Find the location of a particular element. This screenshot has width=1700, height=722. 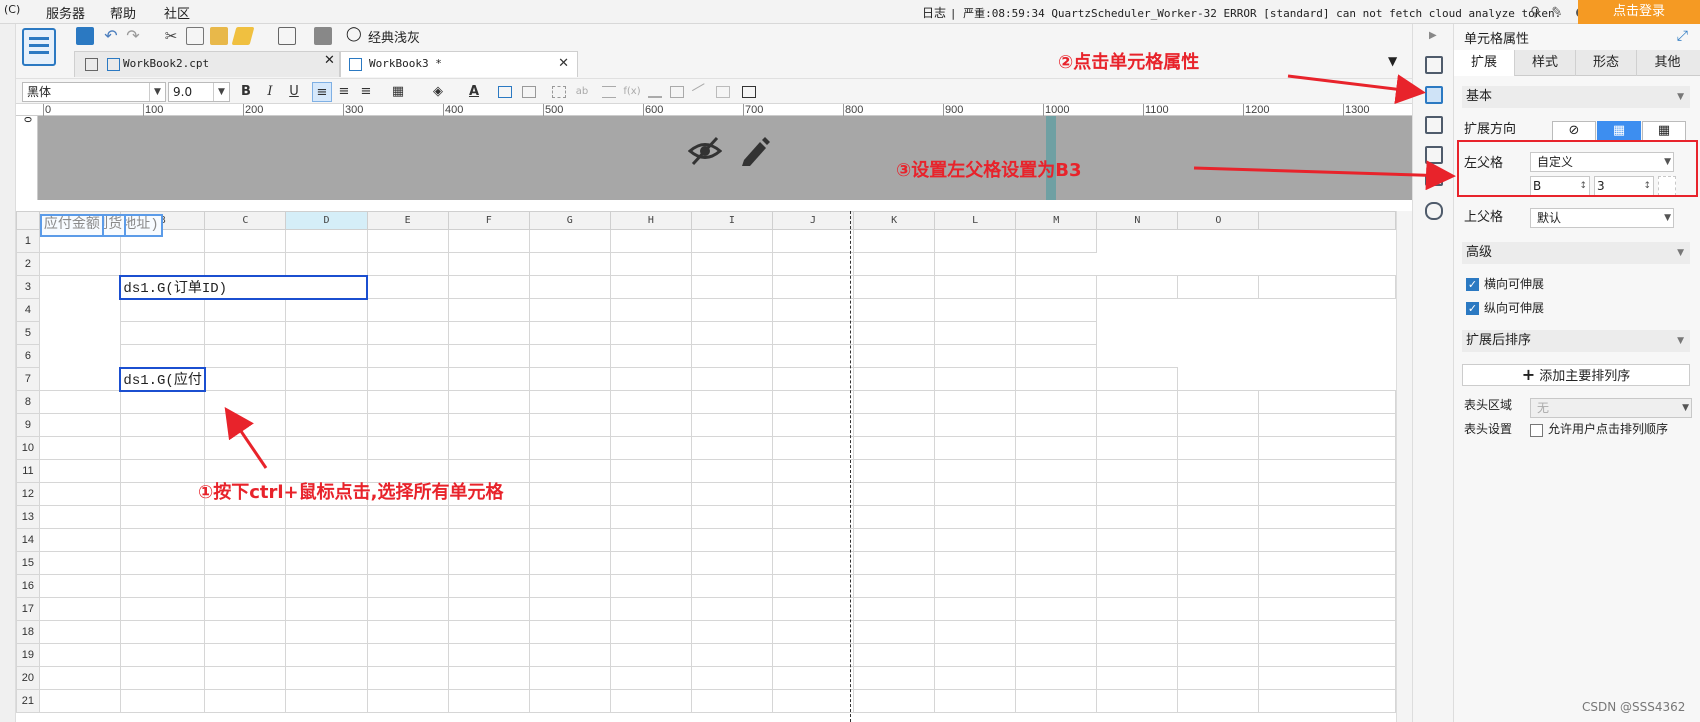

expand-horizontal-button: ▦ is located at coordinates (1664, 131).